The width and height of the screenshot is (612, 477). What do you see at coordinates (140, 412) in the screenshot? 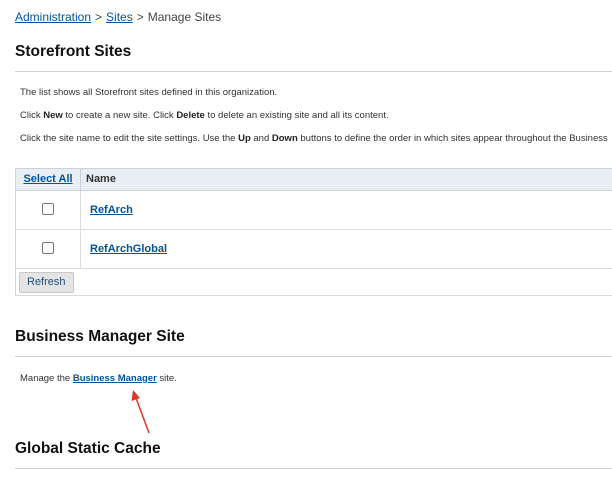
I see `annotation-arrow-icon` at bounding box center [140, 412].